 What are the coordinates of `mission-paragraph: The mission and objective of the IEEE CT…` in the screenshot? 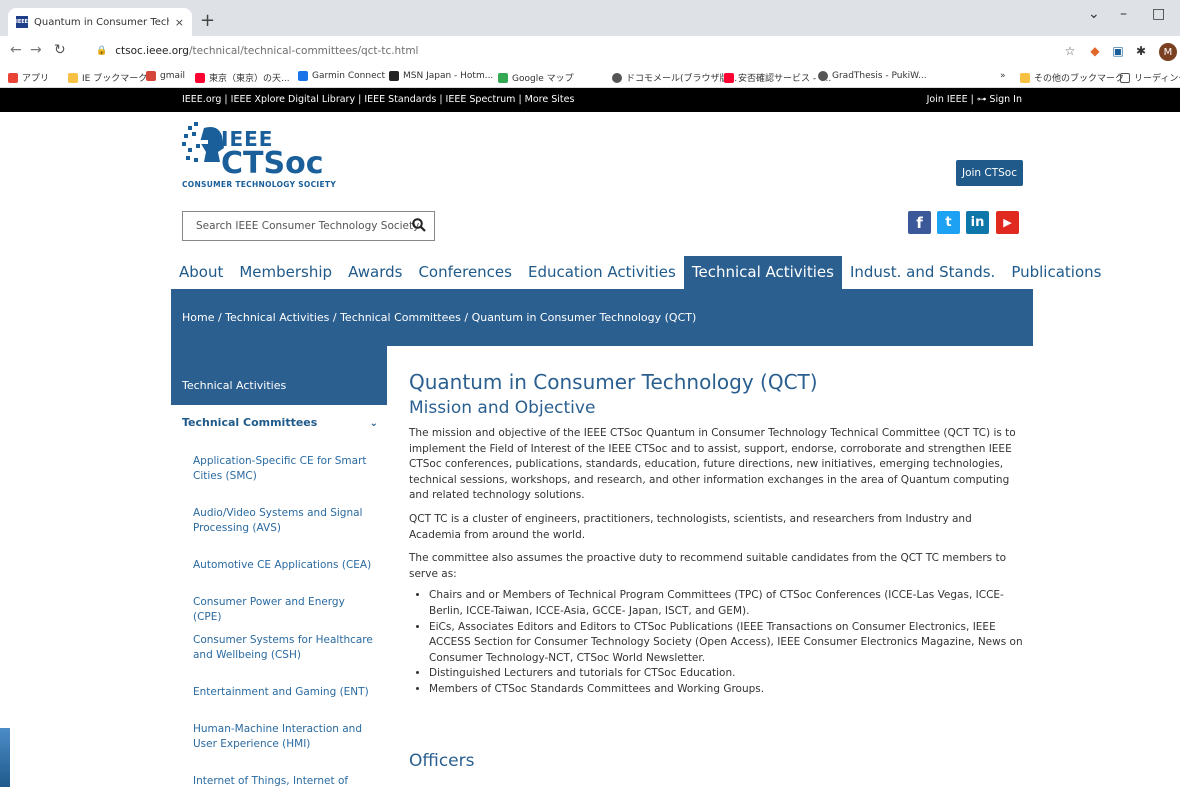 It's located at (712, 464).